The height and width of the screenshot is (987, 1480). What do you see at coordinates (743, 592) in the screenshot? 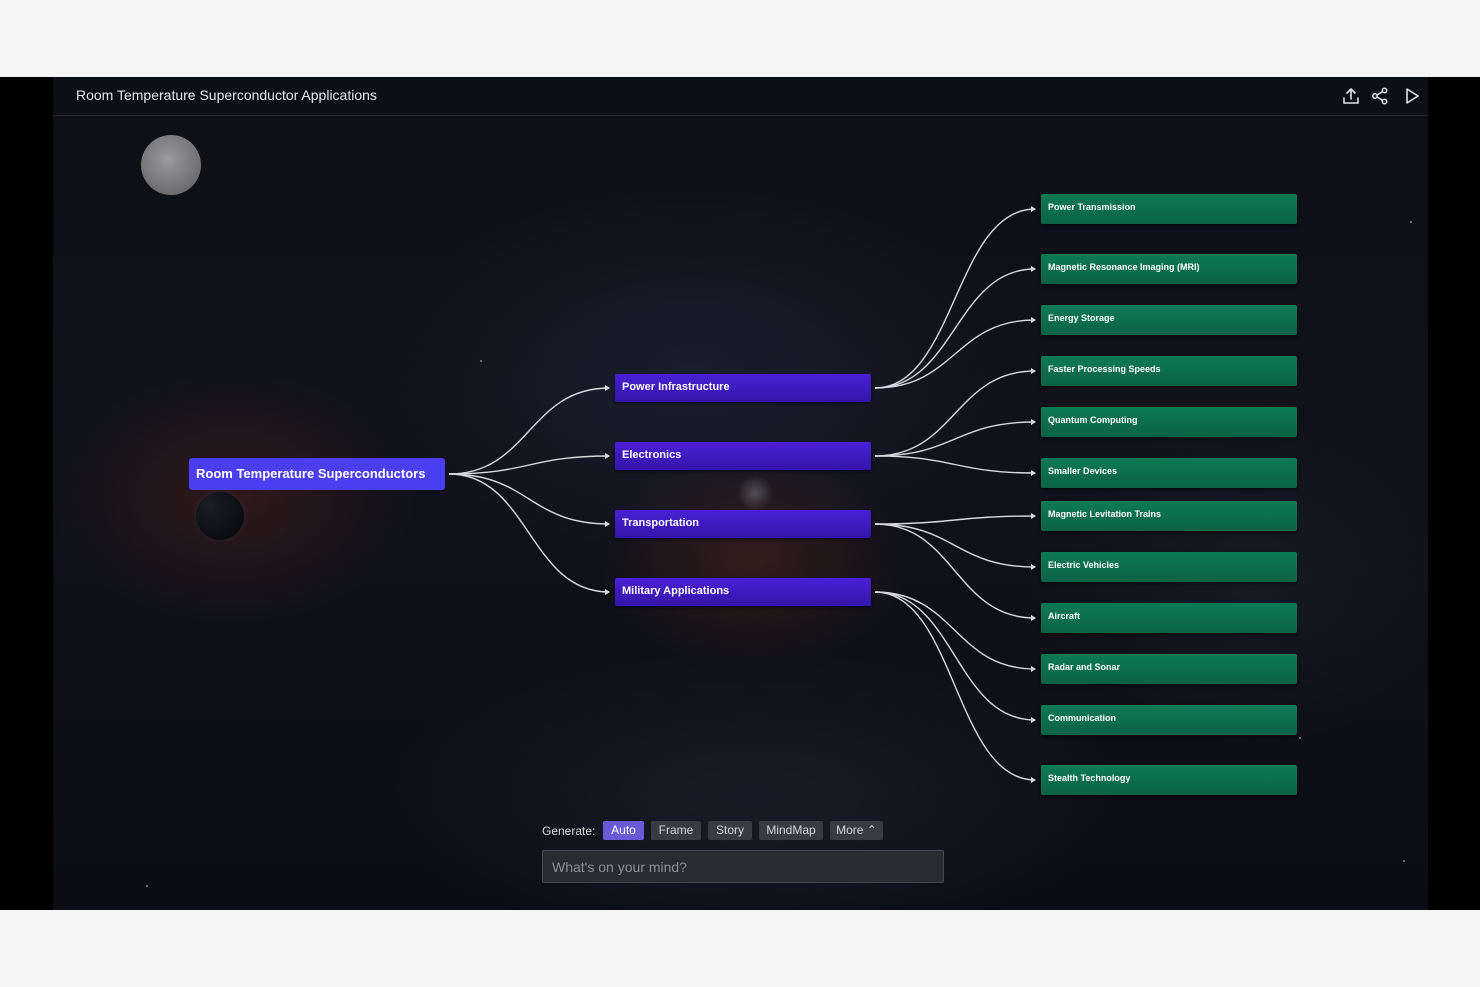
I see `branch-node: Military Applications` at bounding box center [743, 592].